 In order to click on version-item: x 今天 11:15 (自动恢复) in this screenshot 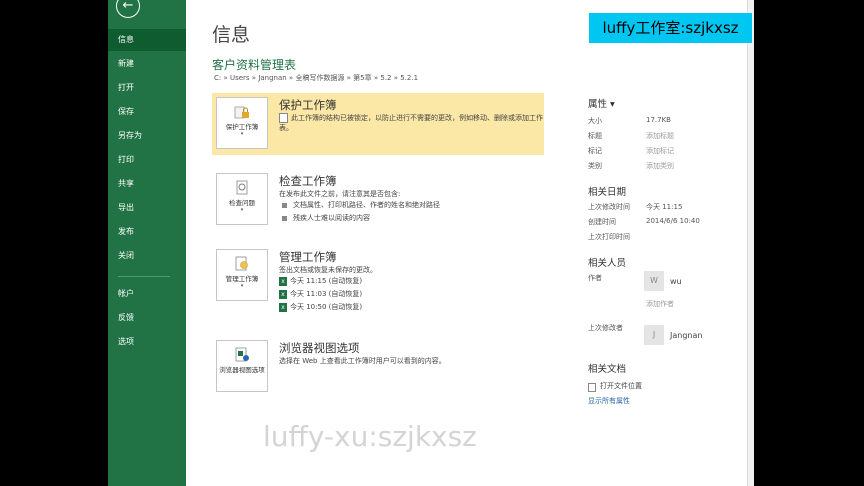, I will do `click(411, 281)`.